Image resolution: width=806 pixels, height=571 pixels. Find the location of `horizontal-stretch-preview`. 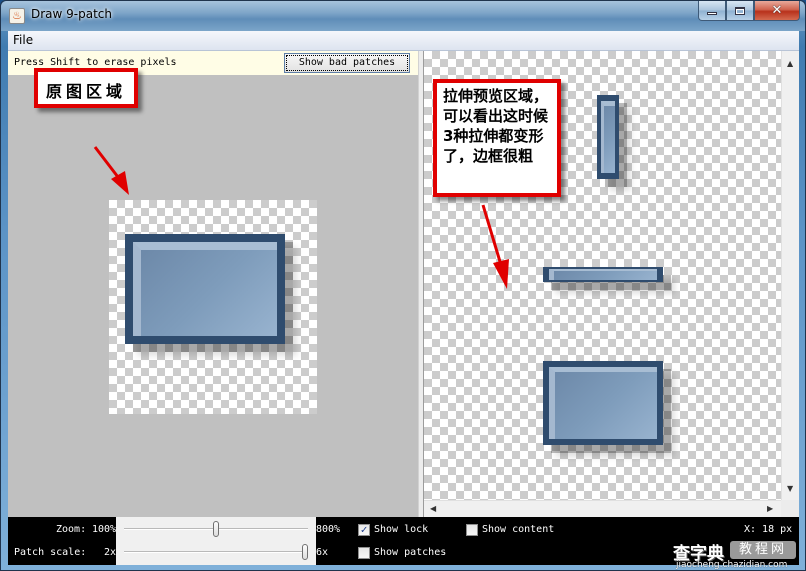

horizontal-stretch-preview is located at coordinates (603, 274).